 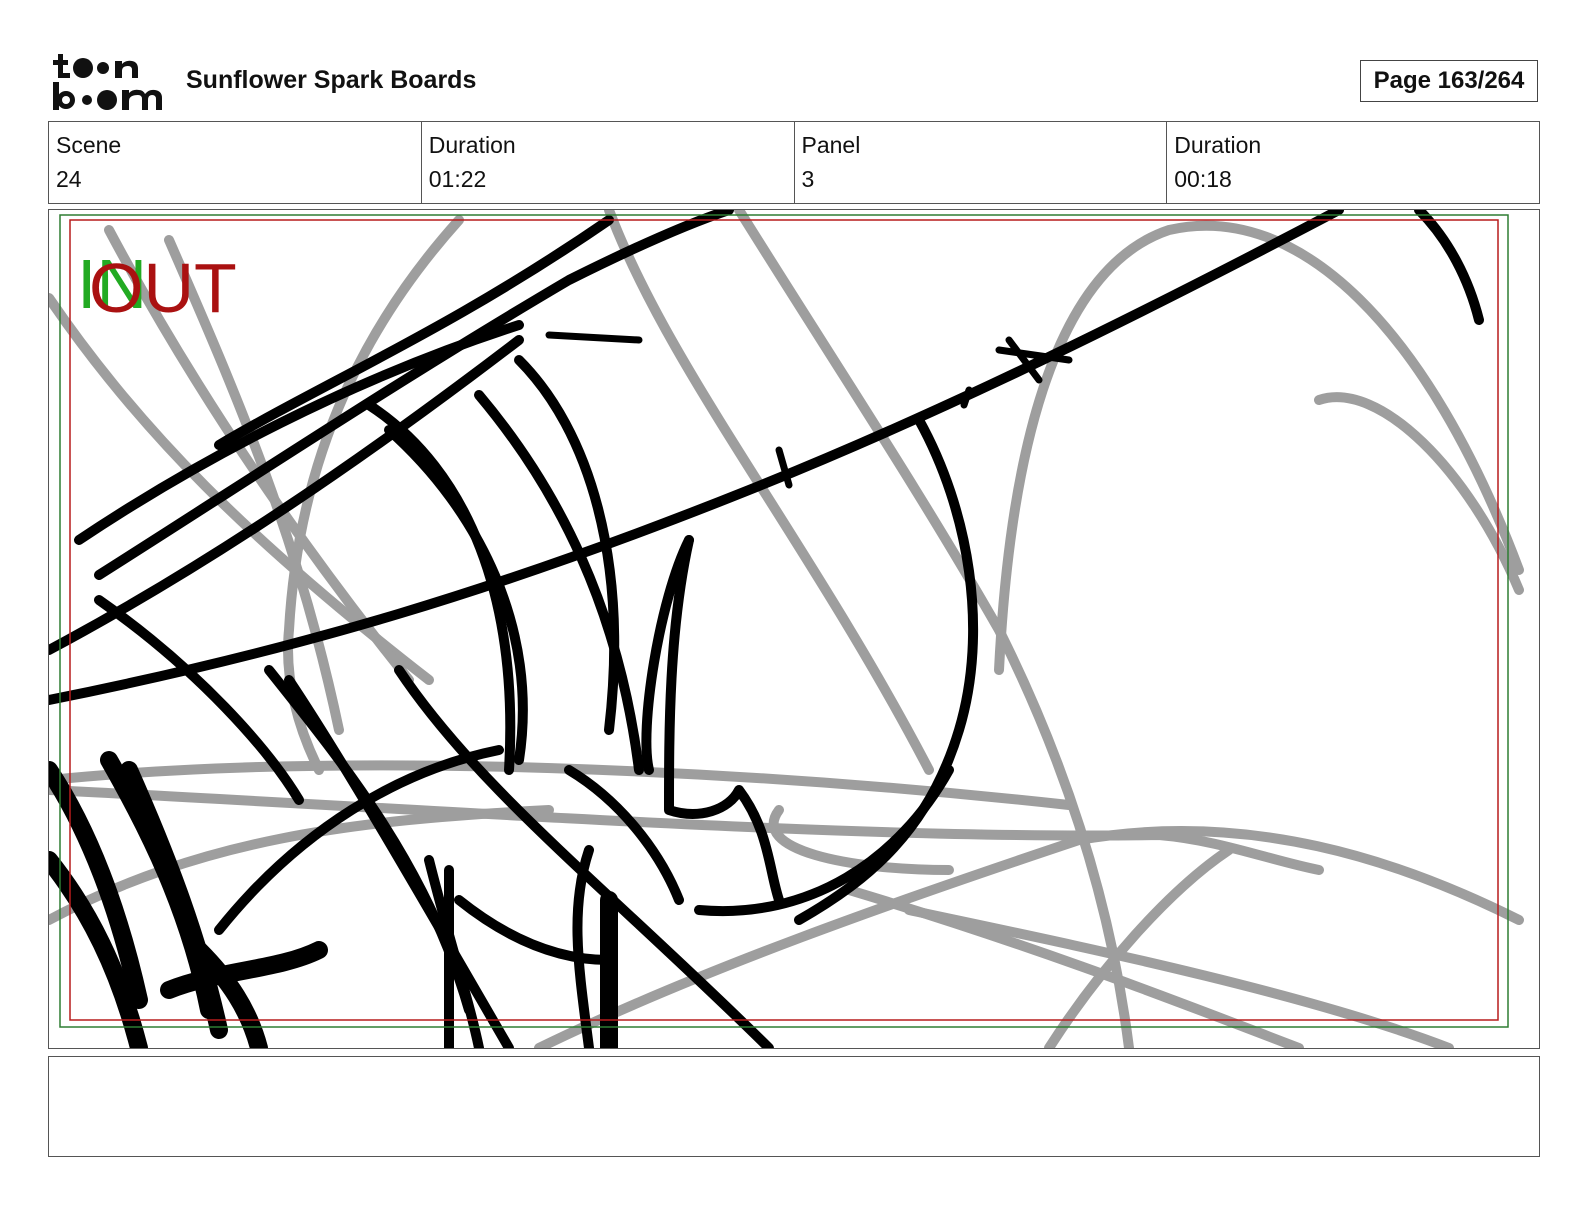 I want to click on scene-duration-cell: Duration 01:22, so click(x=608, y=162).